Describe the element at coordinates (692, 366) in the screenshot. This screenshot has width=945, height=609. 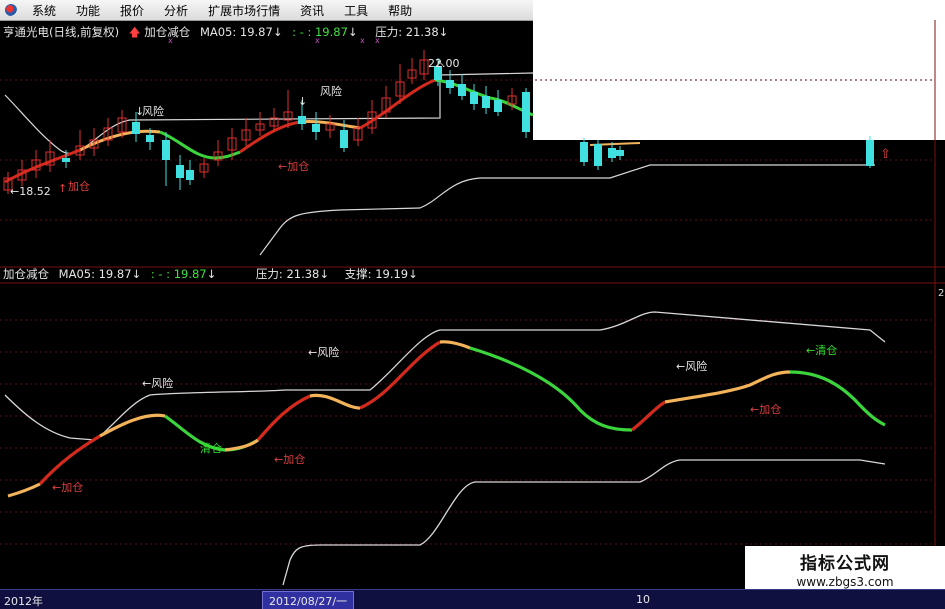
I see `bottom-annotation-risk-3: ←风险` at that location.